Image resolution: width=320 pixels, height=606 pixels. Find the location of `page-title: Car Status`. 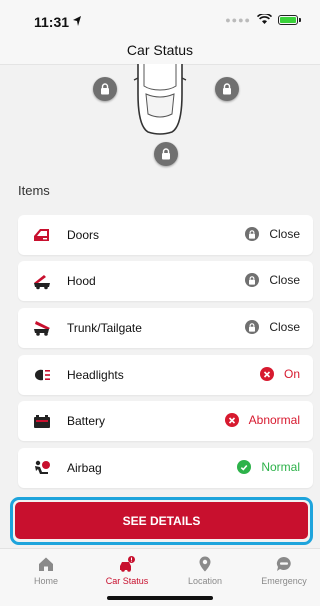

page-title: Car Status is located at coordinates (160, 50).